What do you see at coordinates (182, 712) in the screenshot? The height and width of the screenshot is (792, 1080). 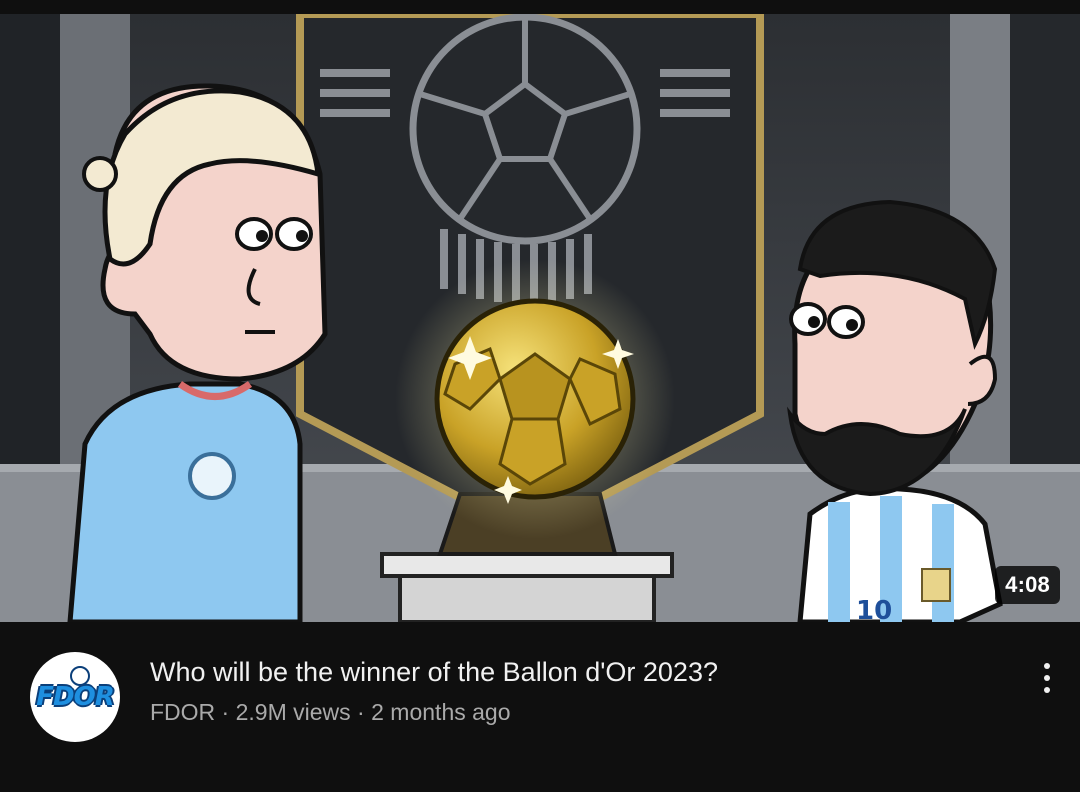 I see `channel-name: FDOR` at bounding box center [182, 712].